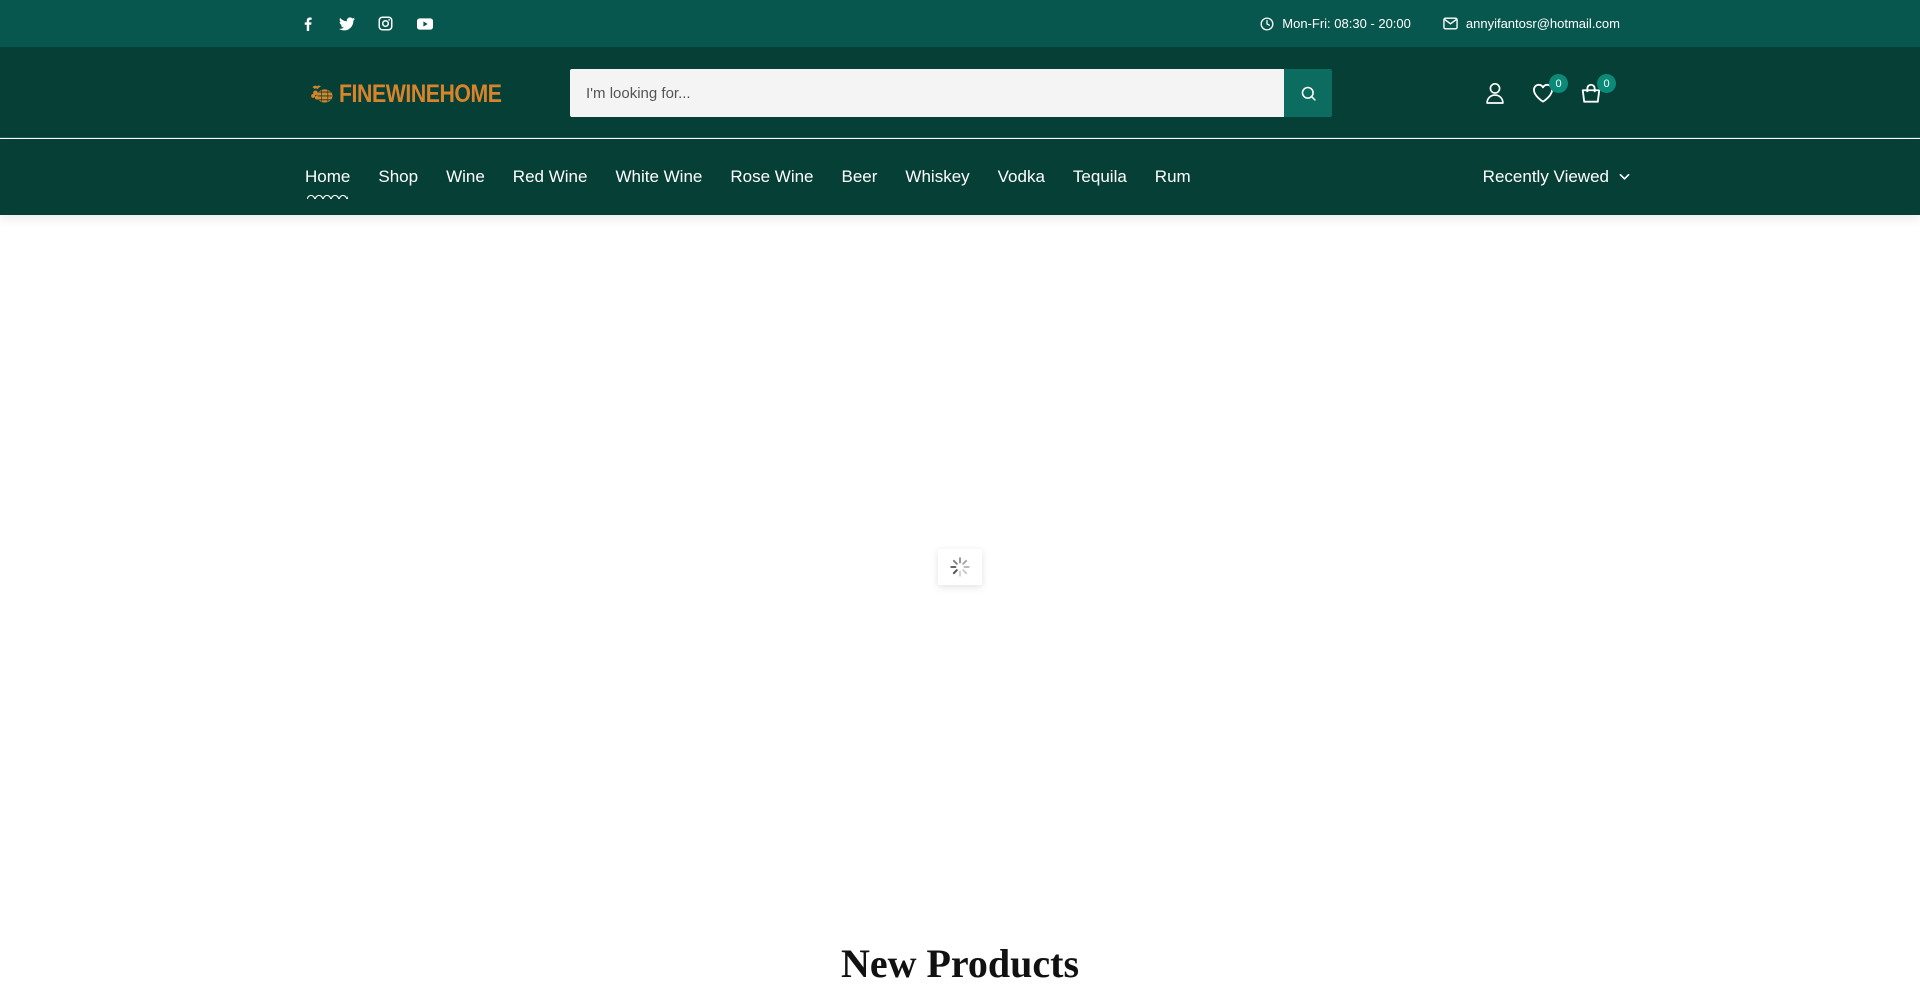 This screenshot has height=993, width=1920. Describe the element at coordinates (385, 23) in the screenshot. I see `instagram-icon` at that location.